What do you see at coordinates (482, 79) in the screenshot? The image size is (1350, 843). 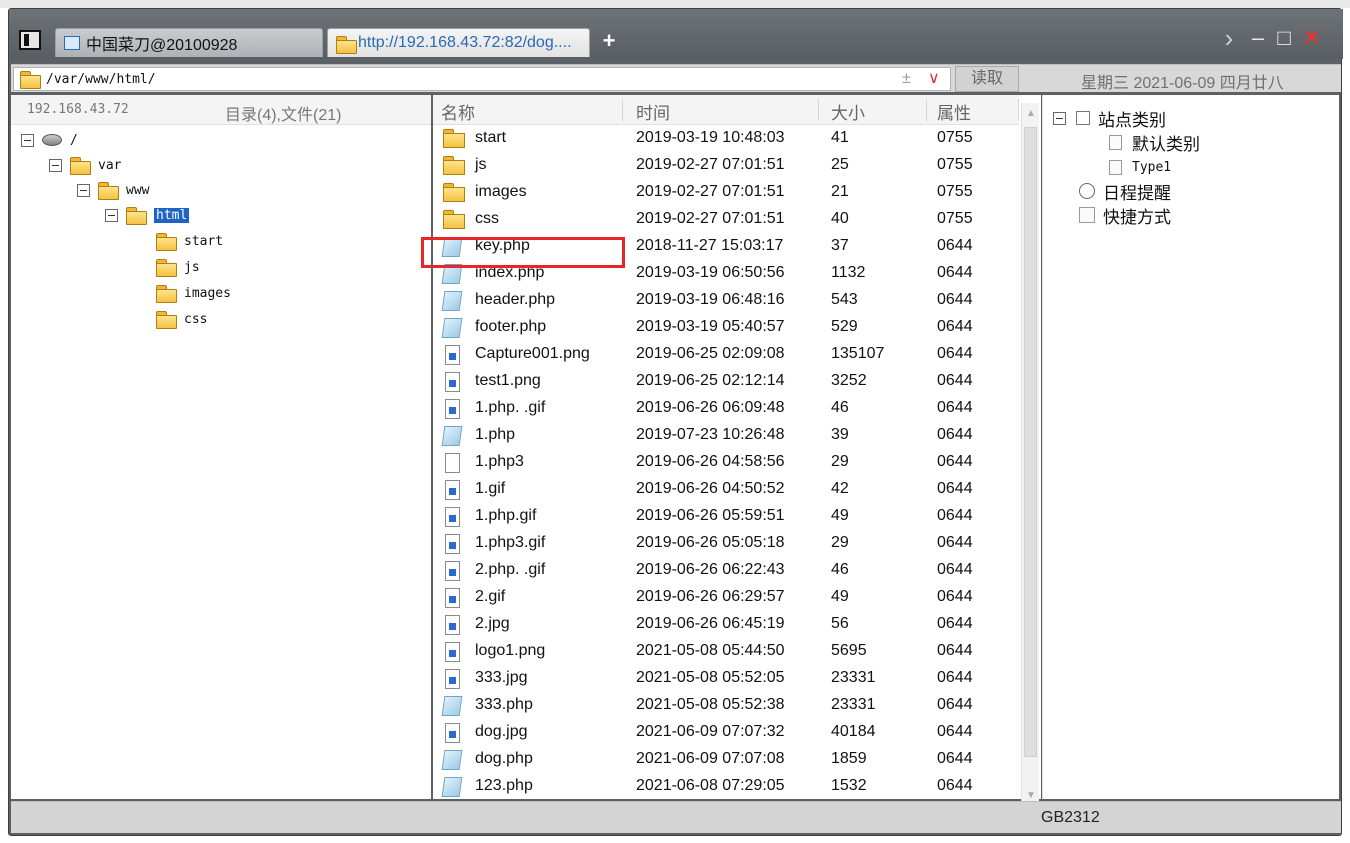 I see `path-input: /var/www/html/ ± ∨` at bounding box center [482, 79].